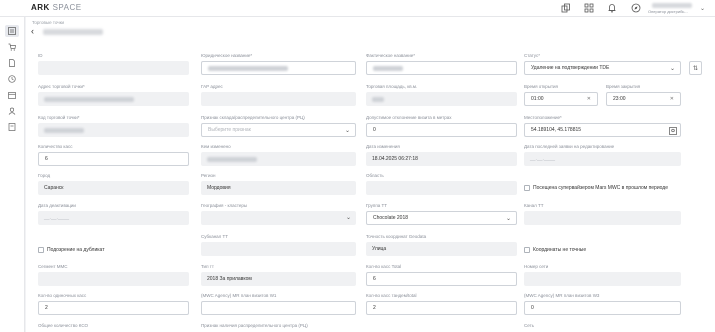 This screenshot has height=332, width=715. What do you see at coordinates (208, 175) in the screenshot?
I see `region-label: Регион` at bounding box center [208, 175].